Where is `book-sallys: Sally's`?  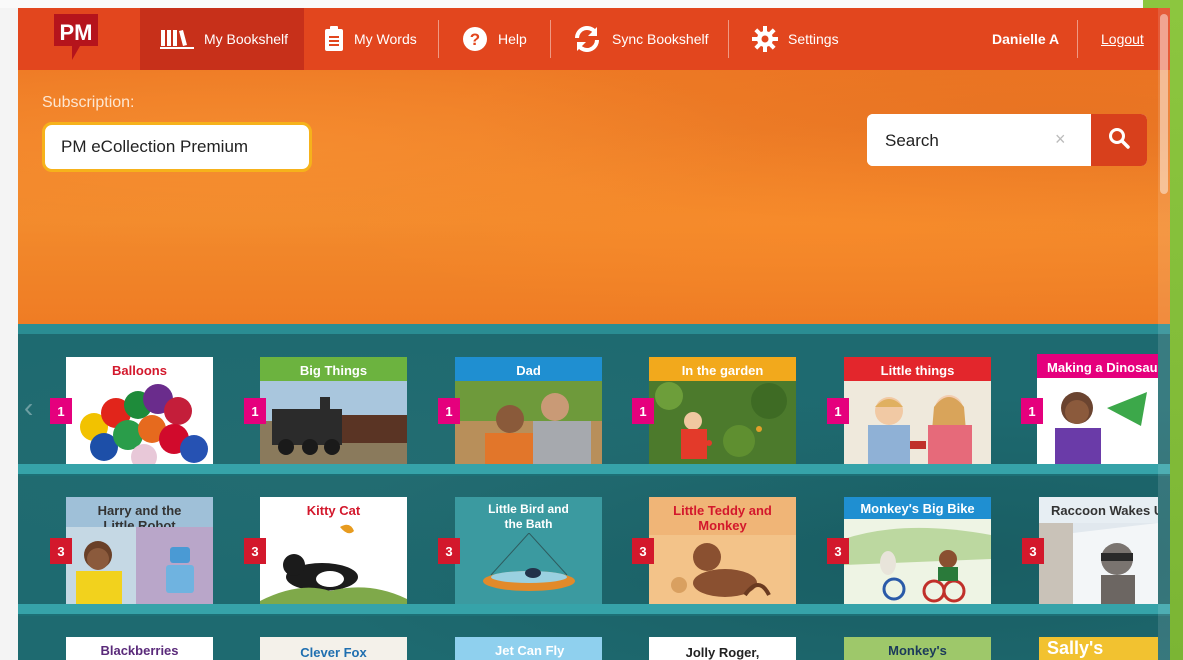 book-sallys: Sally's is located at coordinates (1098, 648).